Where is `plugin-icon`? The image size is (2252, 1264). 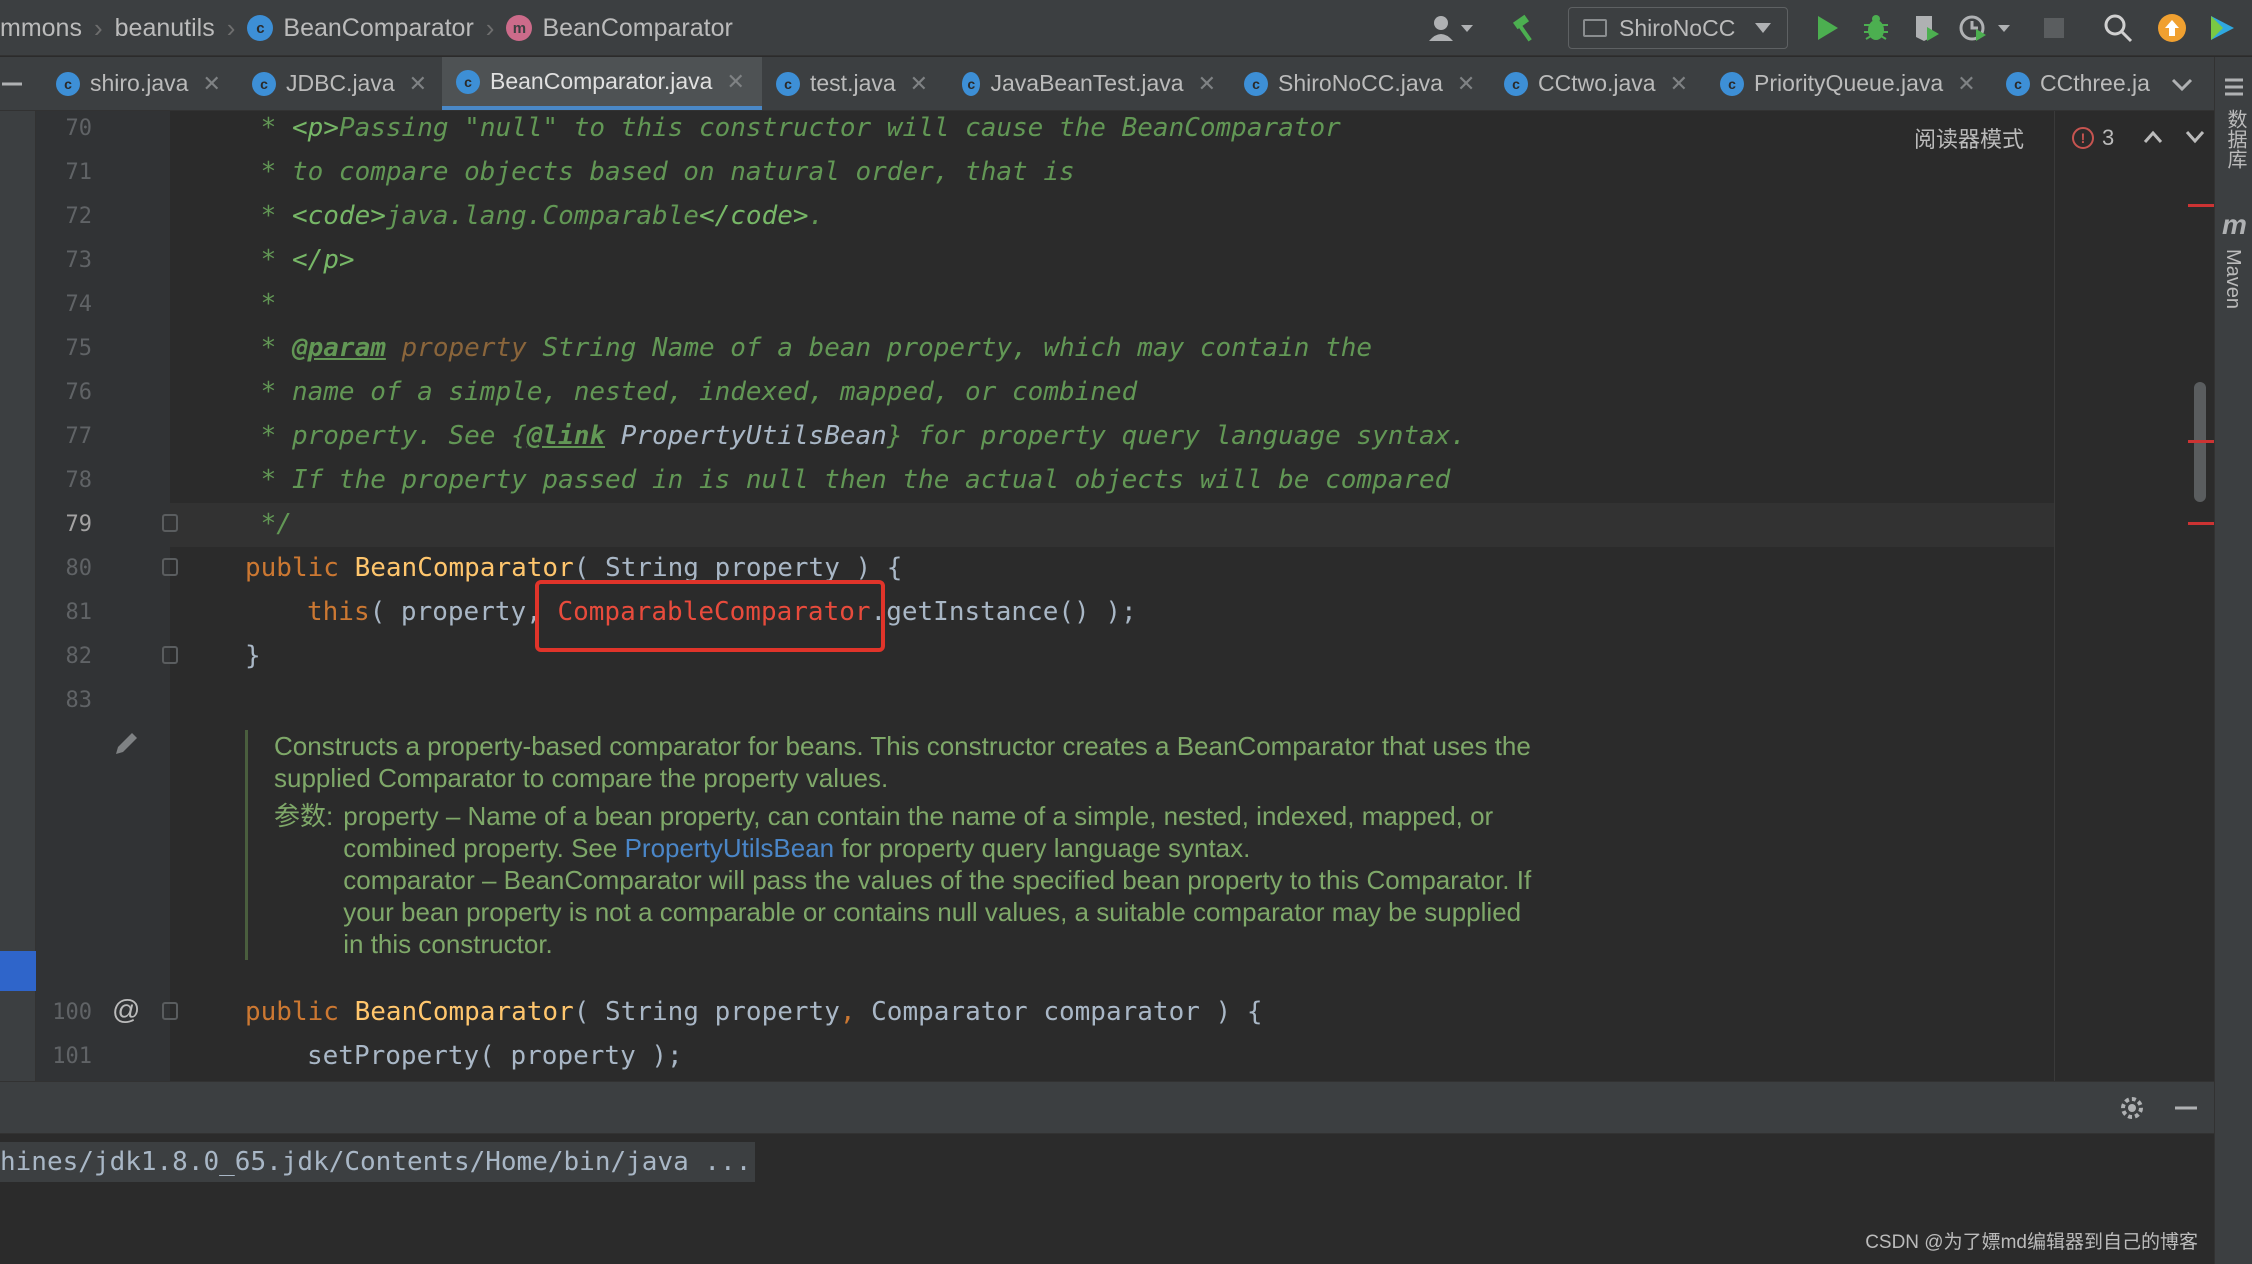 plugin-icon is located at coordinates (2222, 28).